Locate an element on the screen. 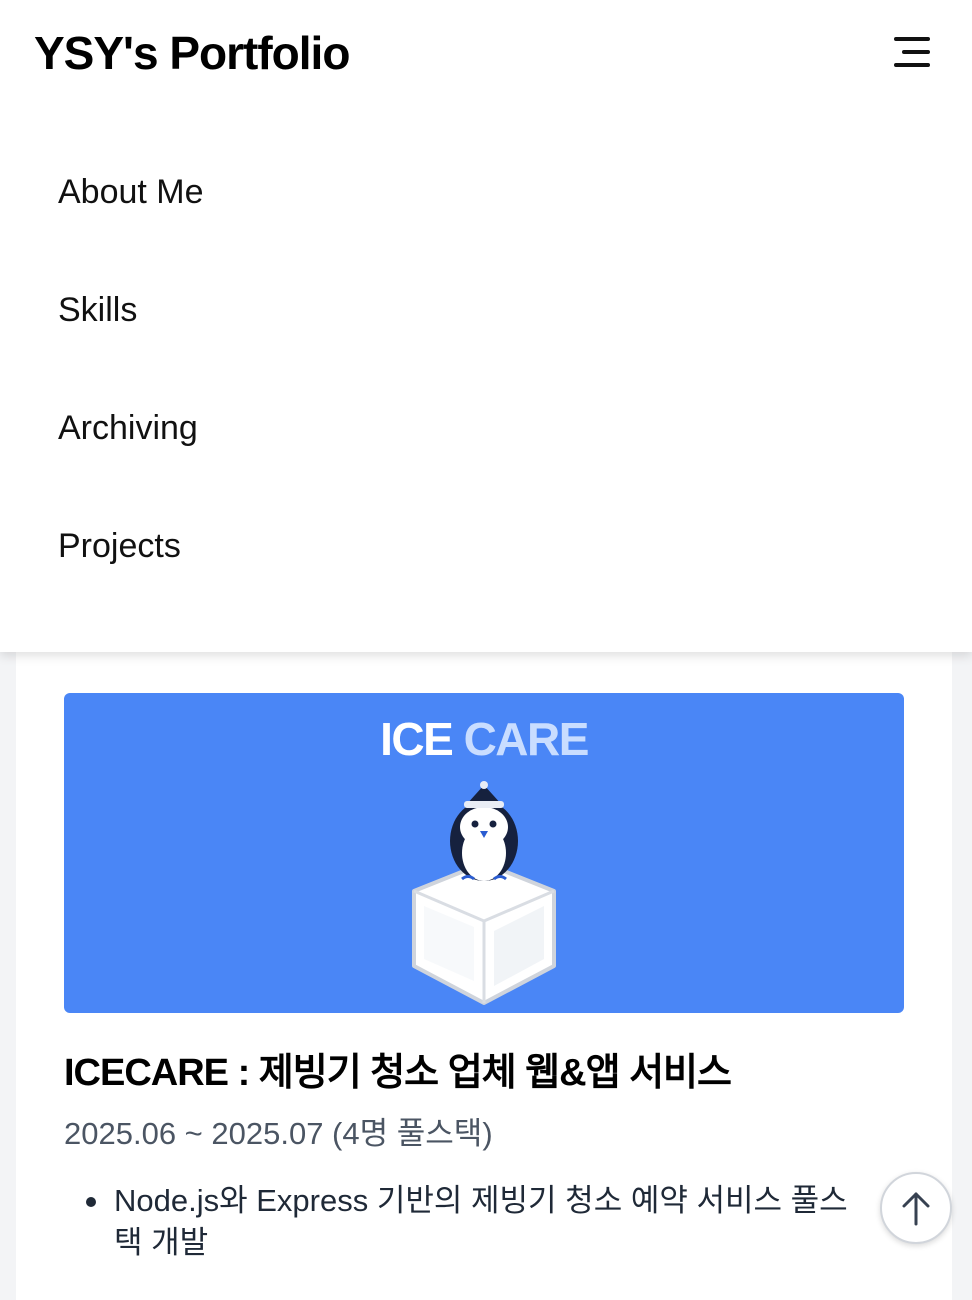 This screenshot has height=1300, width=972. nav-item-skills: Skills is located at coordinates (97, 310).